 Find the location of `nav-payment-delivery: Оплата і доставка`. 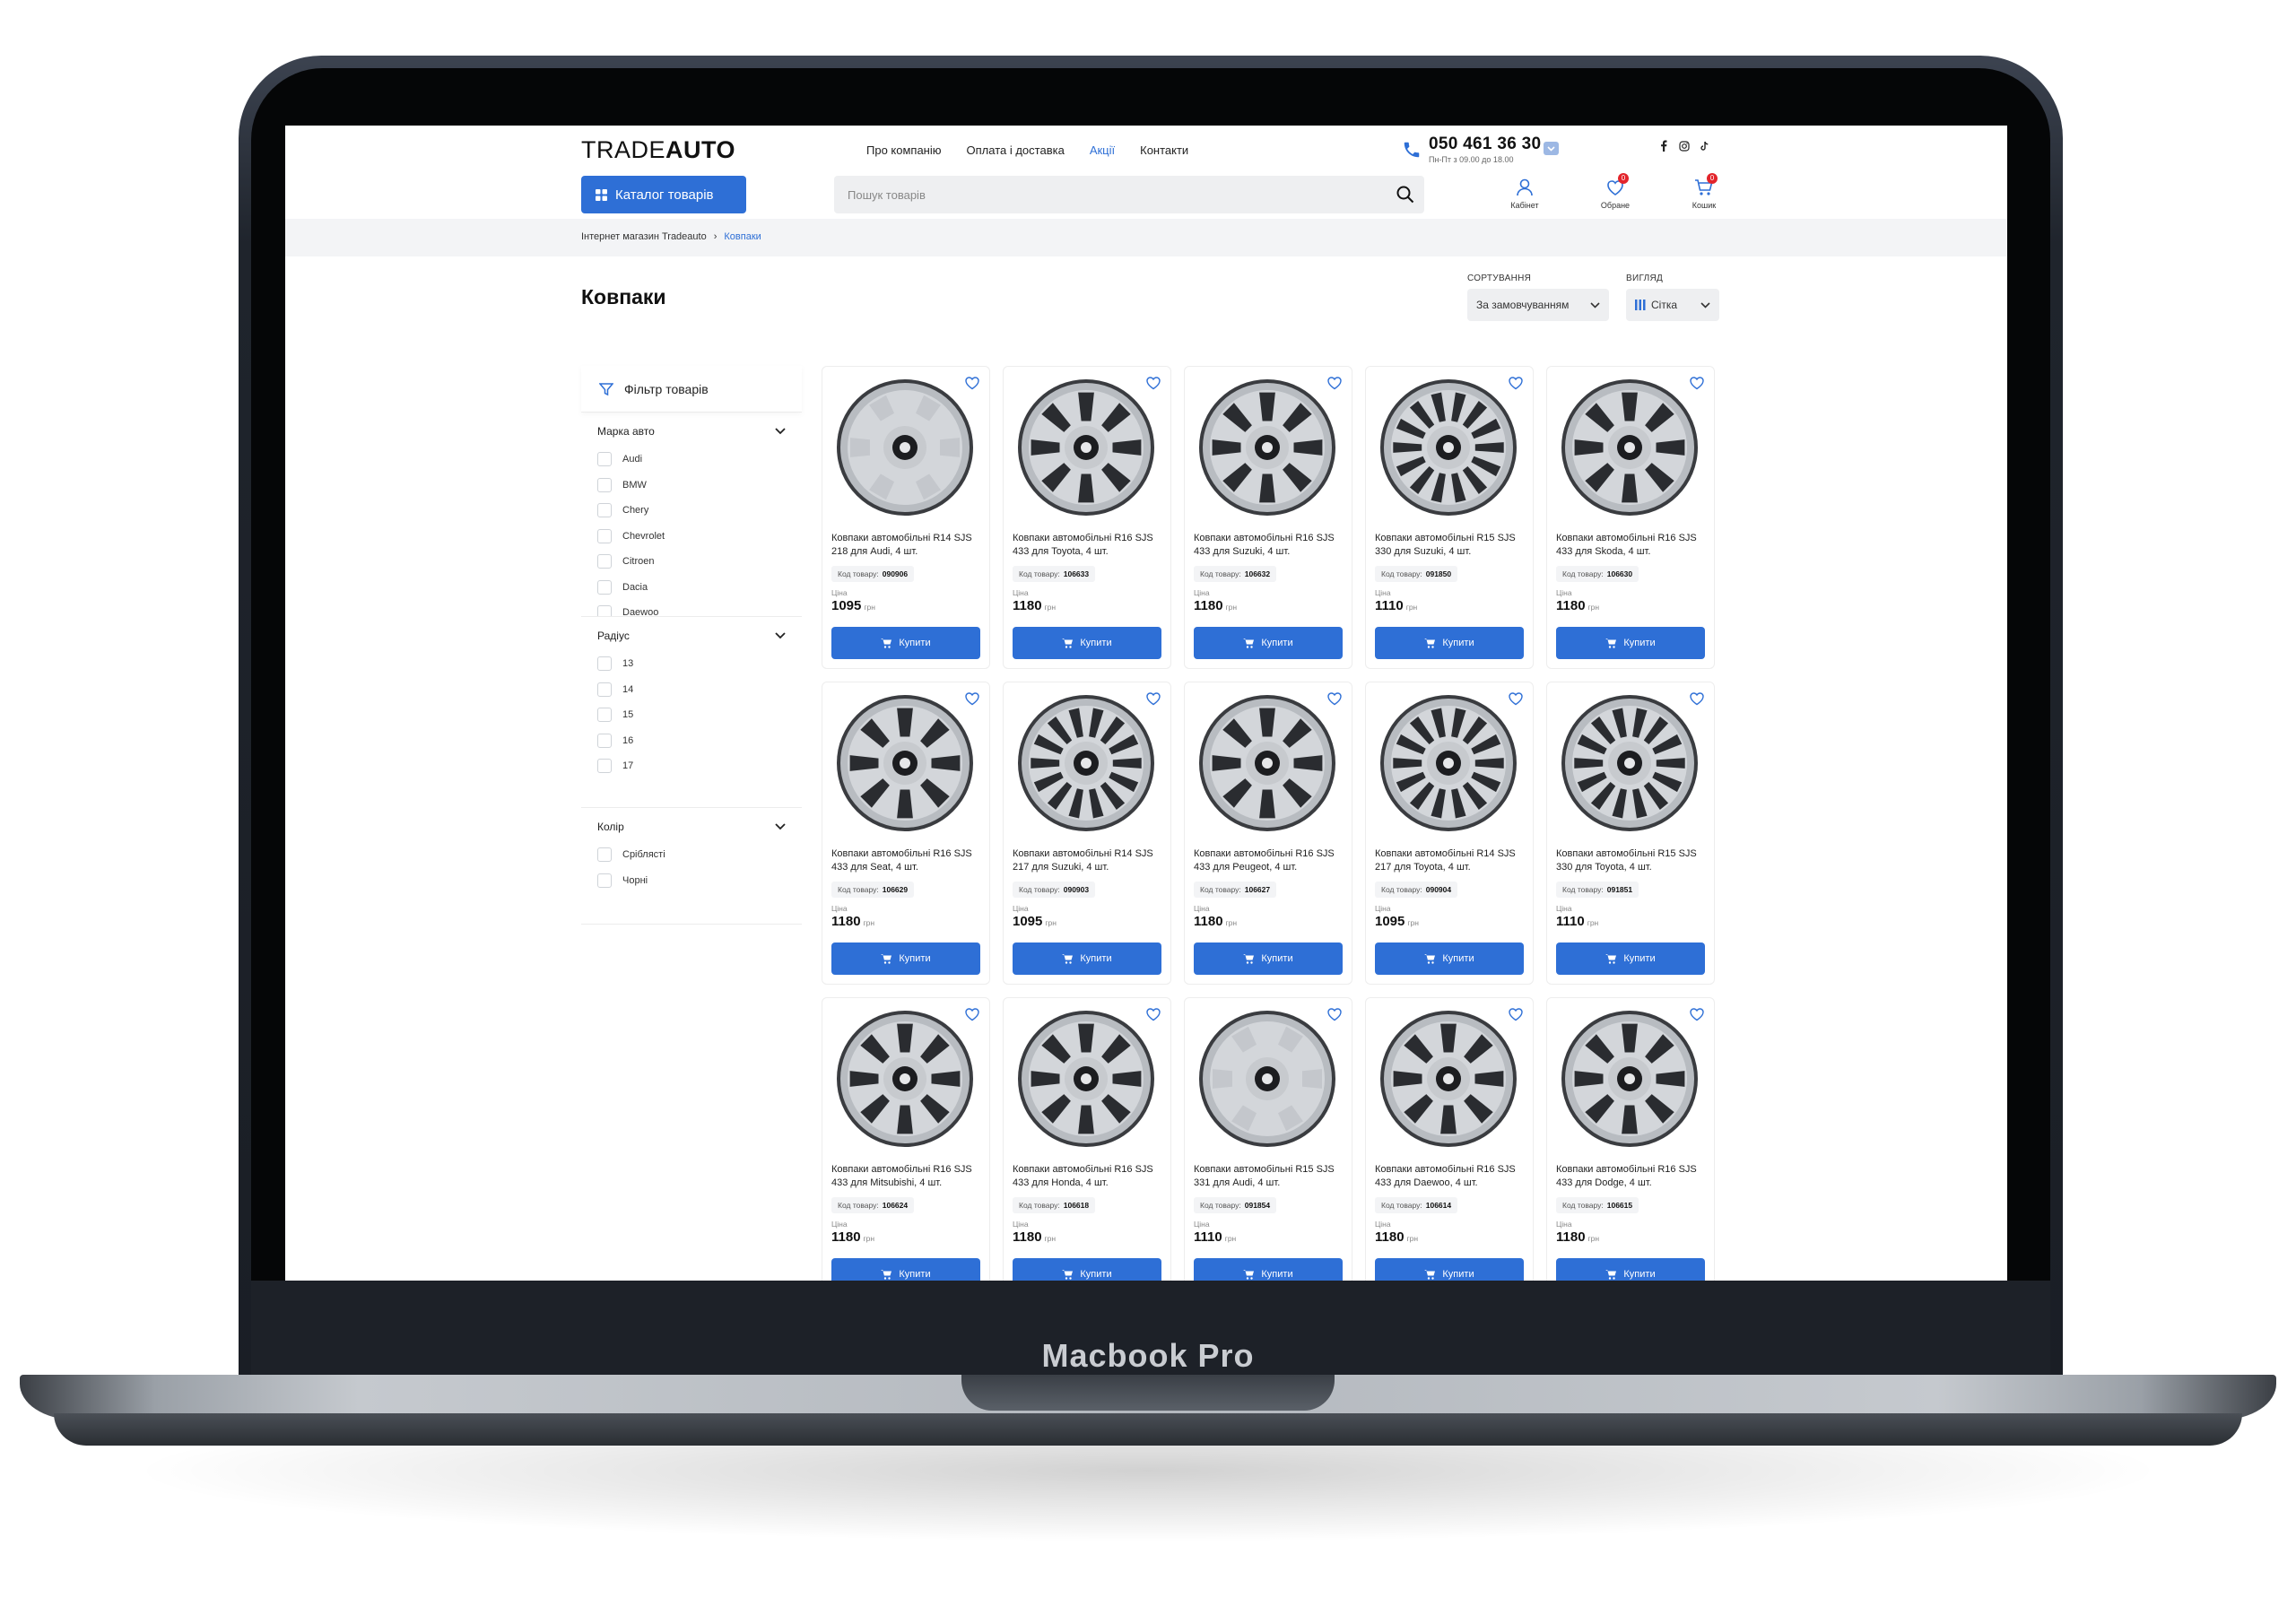

nav-payment-delivery: Оплата і доставка is located at coordinates (1016, 150).